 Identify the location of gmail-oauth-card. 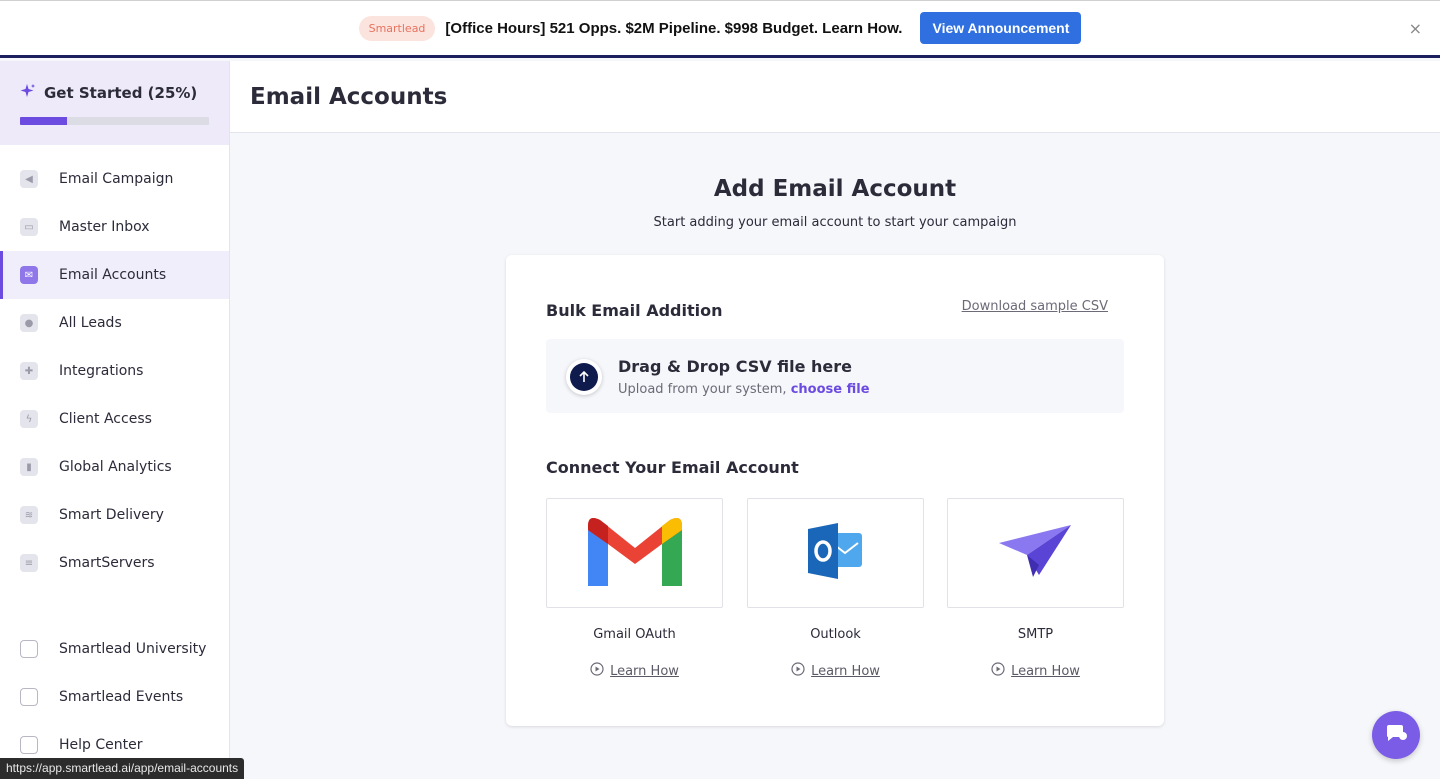
(634, 553).